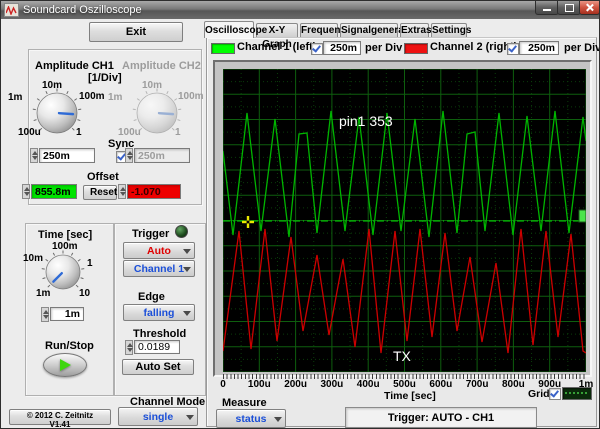  I want to click on title-bar: Soundcard Oszilloscope, so click(300, 10).